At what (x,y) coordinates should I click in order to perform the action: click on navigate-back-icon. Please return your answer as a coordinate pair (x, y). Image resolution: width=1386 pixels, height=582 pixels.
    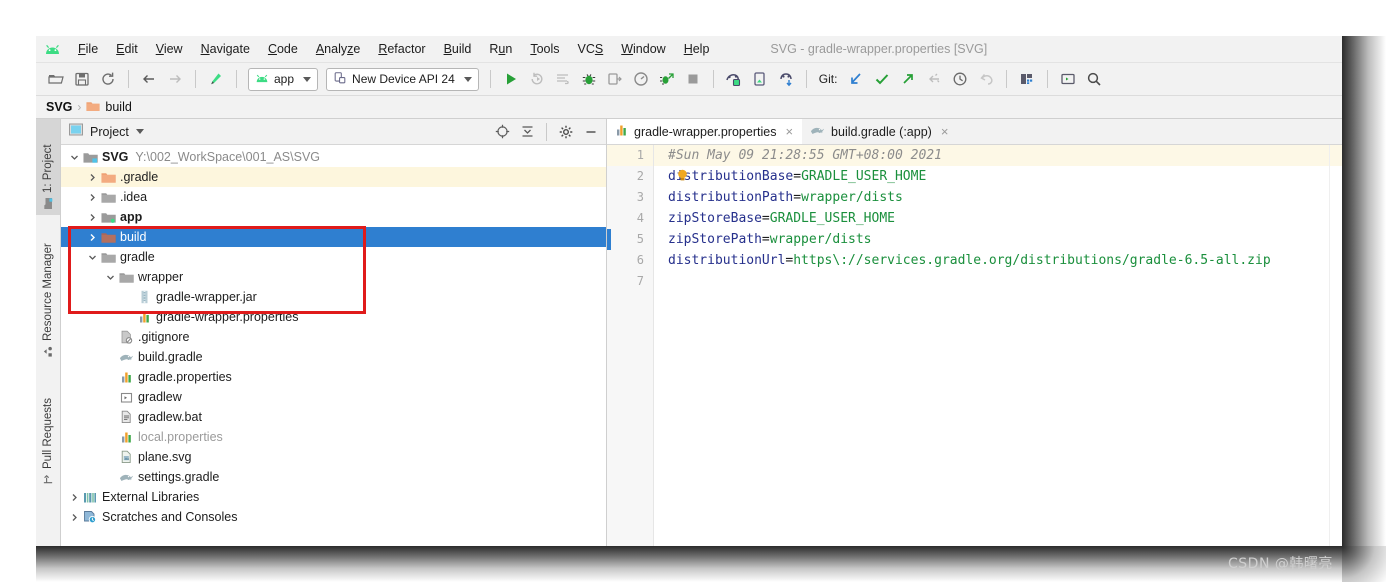
    Looking at the image, I should click on (149, 79).